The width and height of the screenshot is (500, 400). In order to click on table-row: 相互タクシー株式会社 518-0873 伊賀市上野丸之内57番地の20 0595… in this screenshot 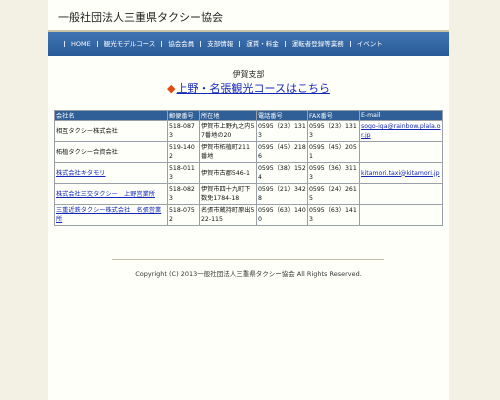, I will do `click(248, 131)`.